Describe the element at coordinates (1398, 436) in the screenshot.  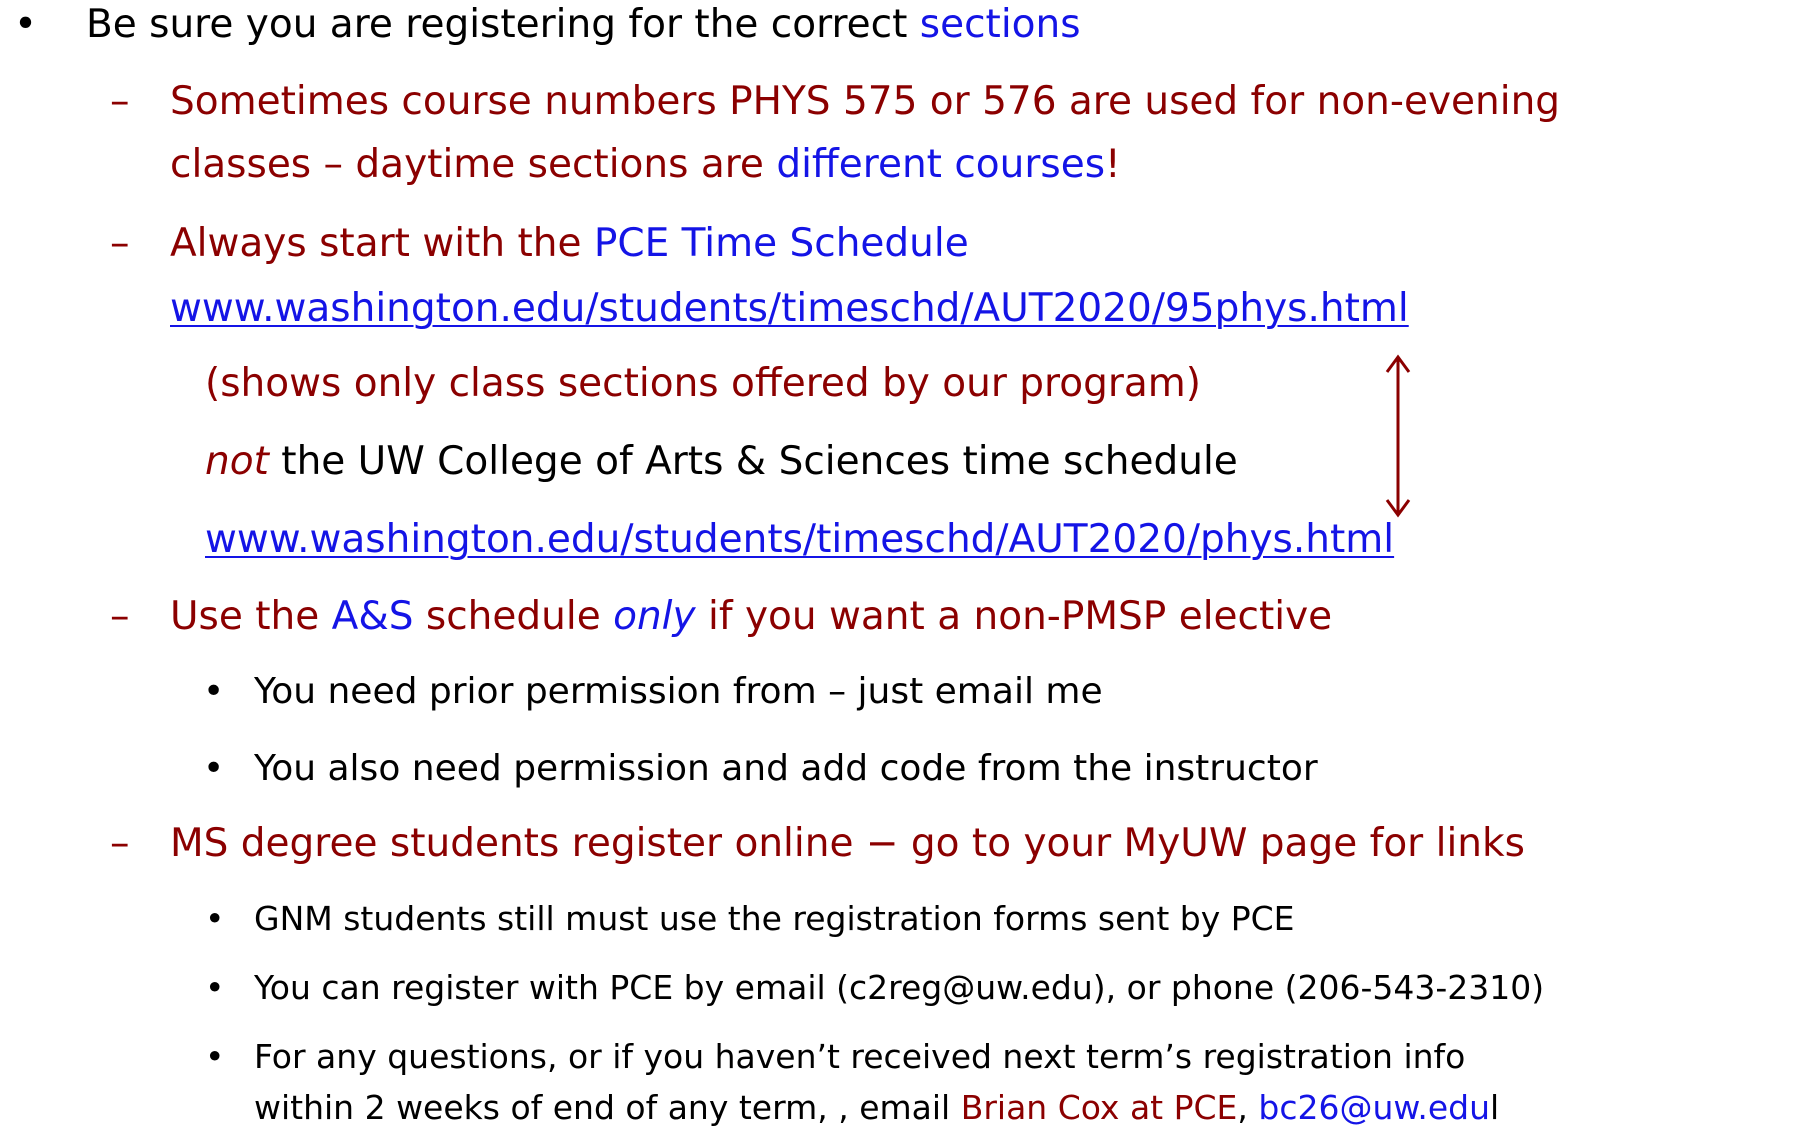
I see `double-arrow-icon` at that location.